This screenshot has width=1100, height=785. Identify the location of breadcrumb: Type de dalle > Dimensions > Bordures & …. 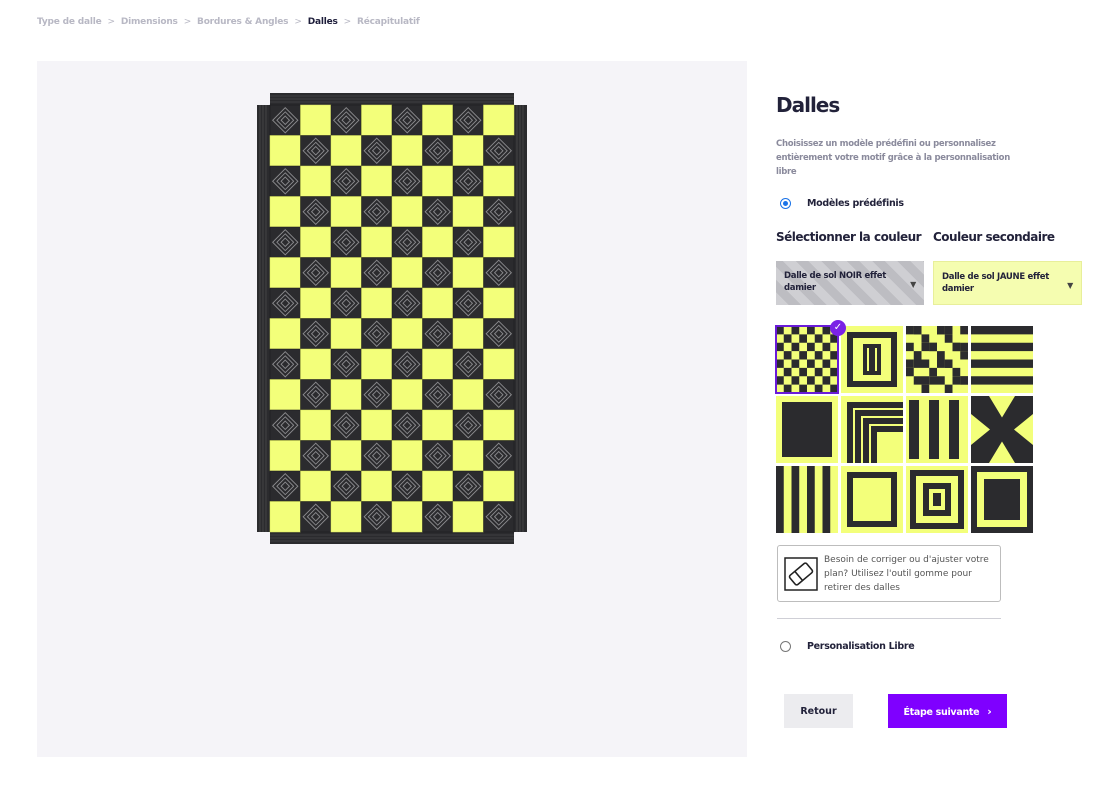
(228, 22).